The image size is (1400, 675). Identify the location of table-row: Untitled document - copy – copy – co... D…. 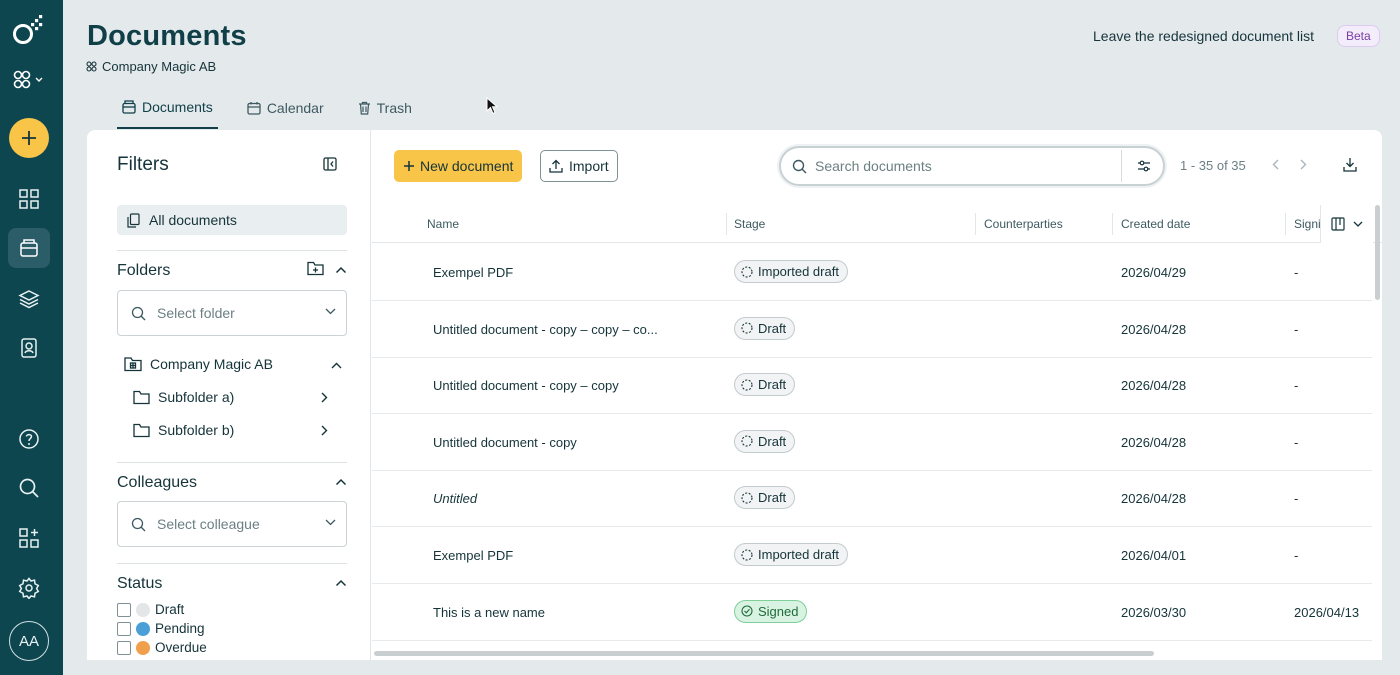
(872, 329).